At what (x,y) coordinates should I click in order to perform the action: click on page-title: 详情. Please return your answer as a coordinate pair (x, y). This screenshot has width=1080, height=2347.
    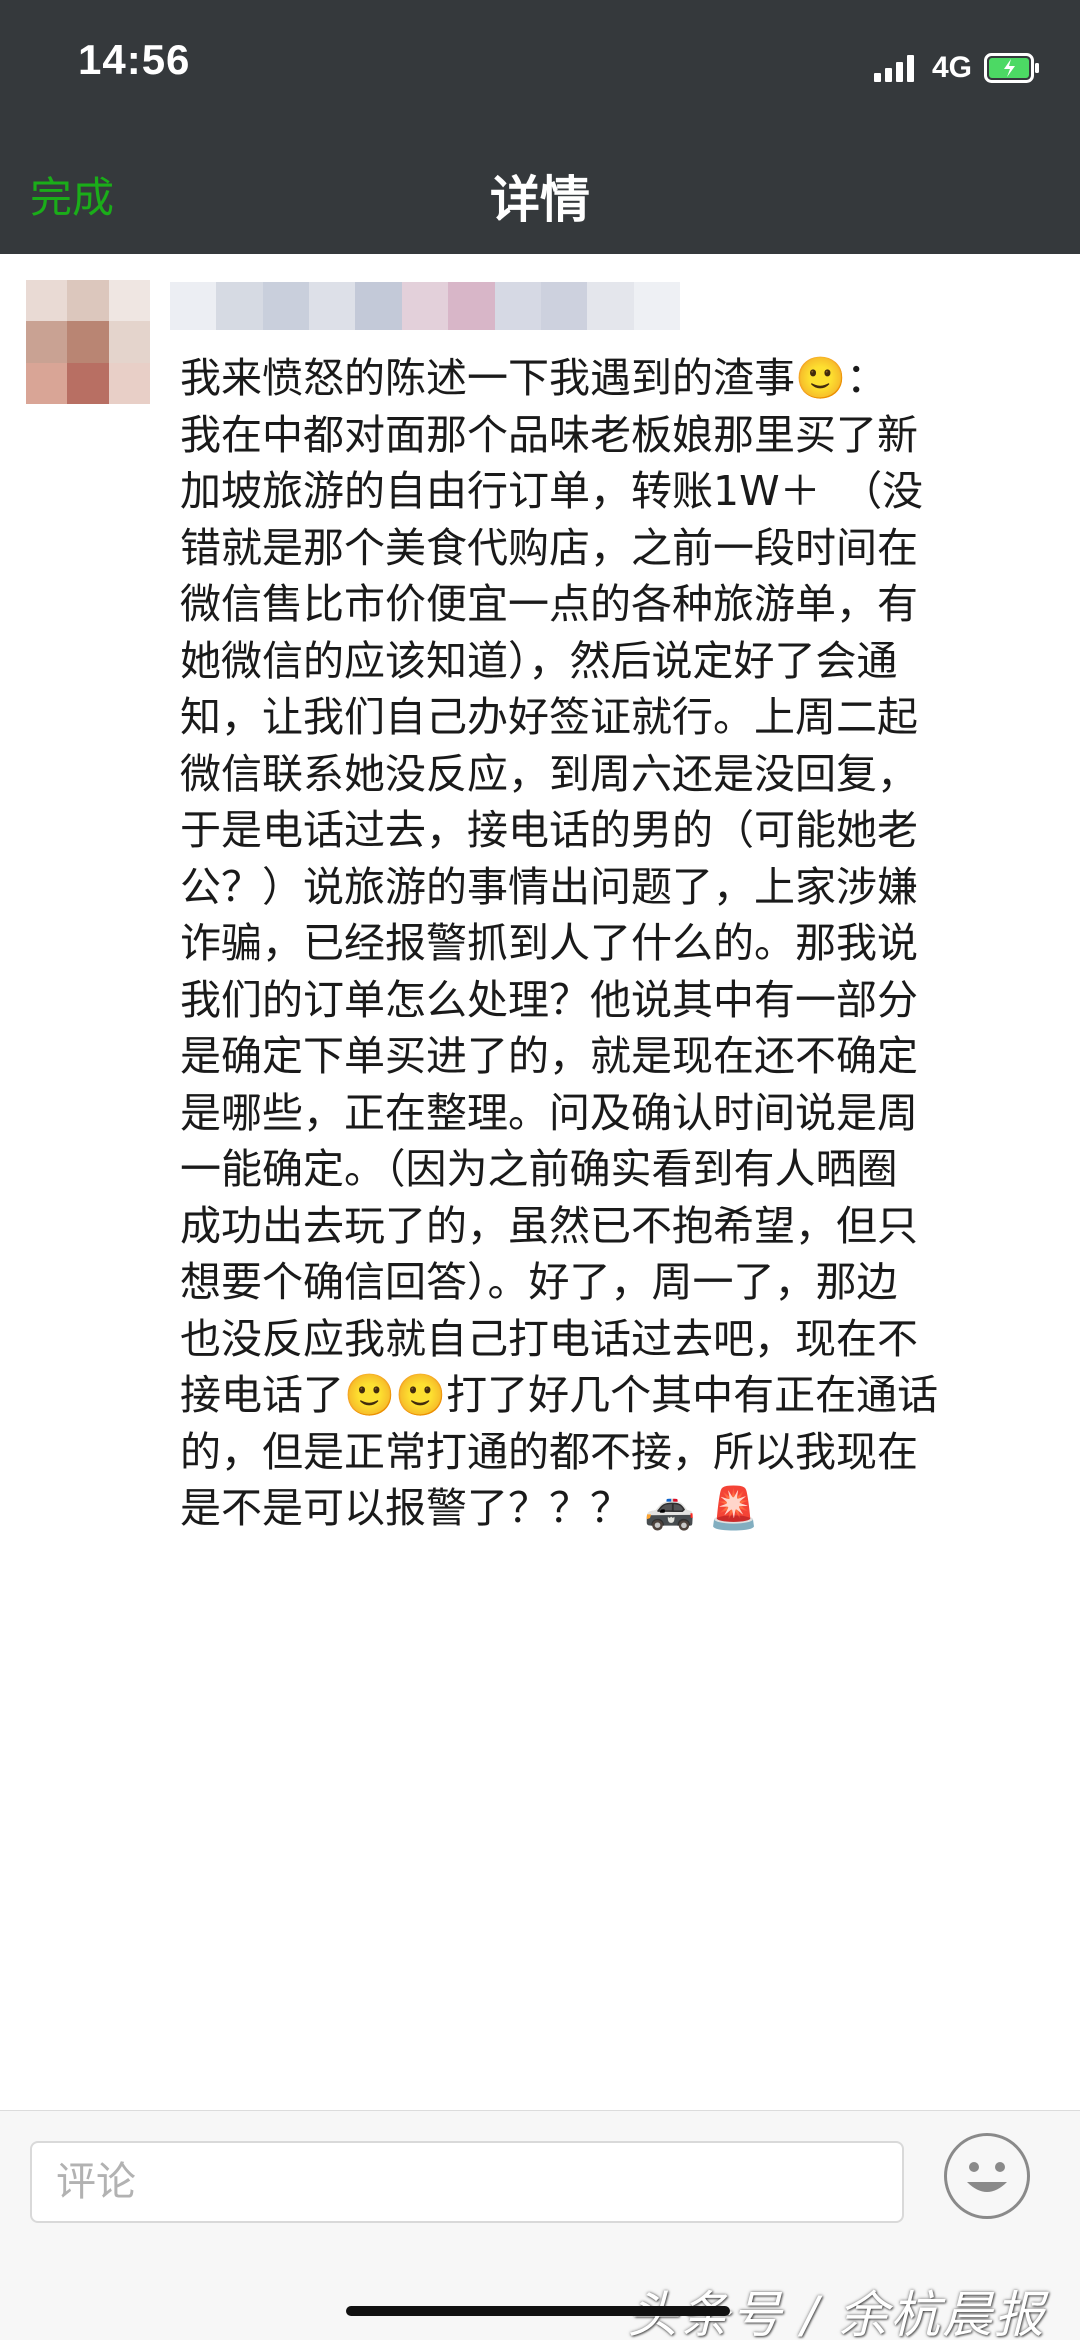
    Looking at the image, I should click on (540, 200).